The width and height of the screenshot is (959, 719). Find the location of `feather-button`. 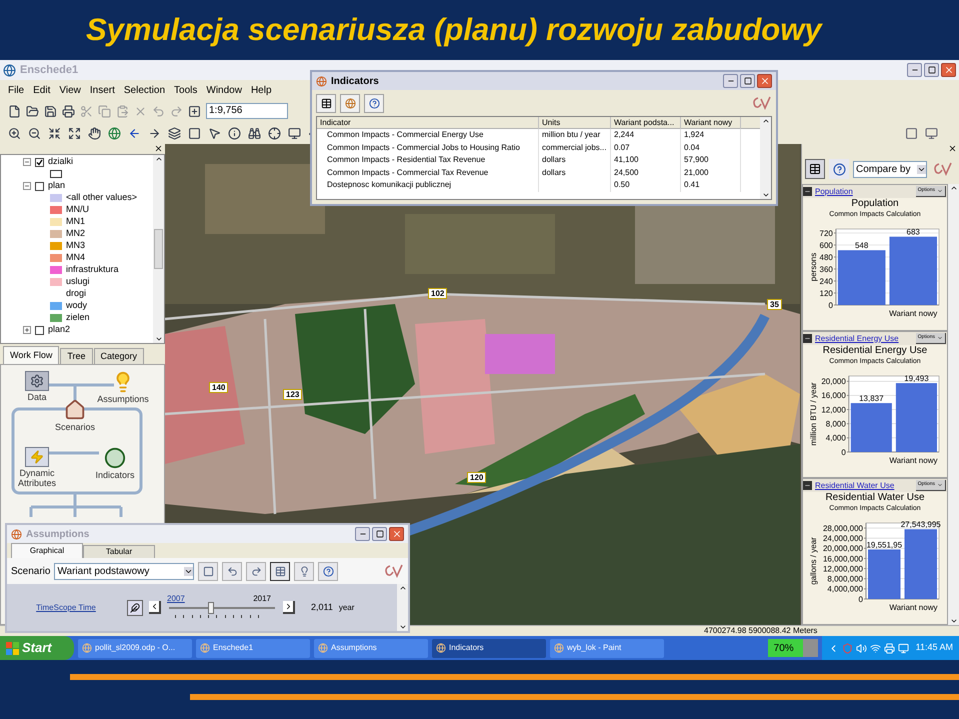

feather-button is located at coordinates (135, 608).